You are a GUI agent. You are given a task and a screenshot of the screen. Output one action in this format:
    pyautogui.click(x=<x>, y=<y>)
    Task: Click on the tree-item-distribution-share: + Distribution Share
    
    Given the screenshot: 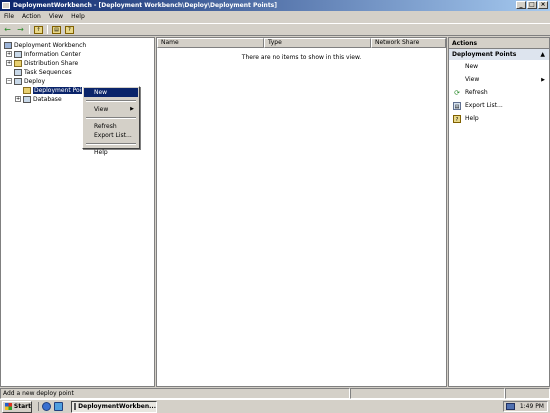 What is the action you would take?
    pyautogui.click(x=42, y=63)
    